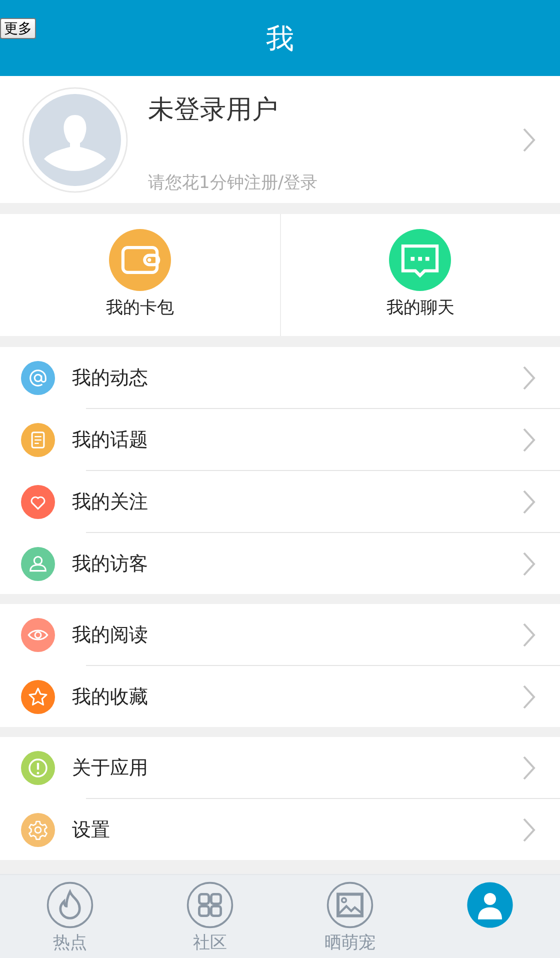 The height and width of the screenshot is (958, 560). What do you see at coordinates (350, 905) in the screenshot?
I see `image-icon` at bounding box center [350, 905].